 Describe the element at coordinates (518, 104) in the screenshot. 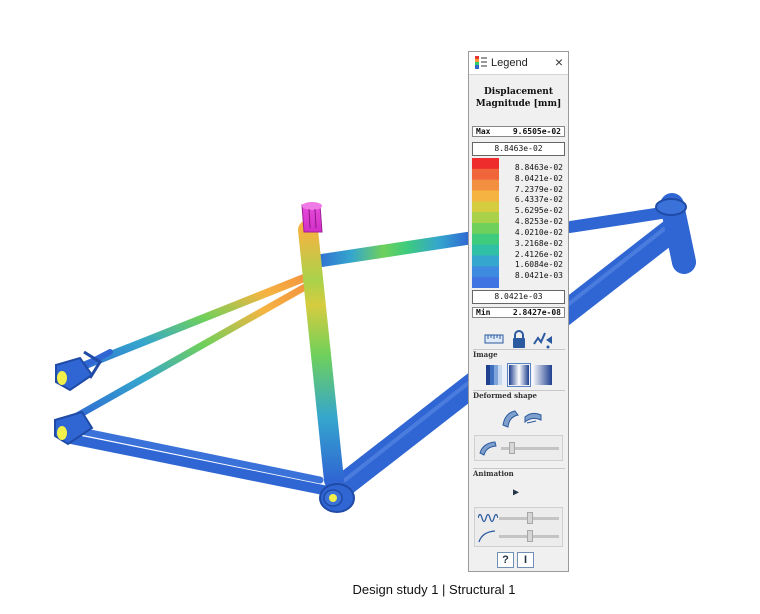

I see `result-heading-line2: Magnitude [mm]` at that location.